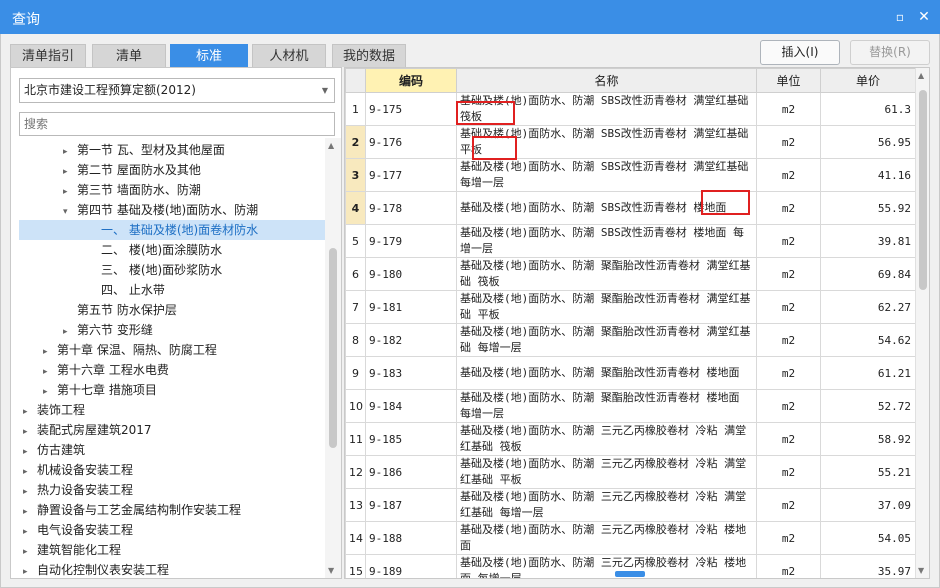 Image resolution: width=940 pixels, height=588 pixels. I want to click on cell-code: 9-181, so click(411, 307).